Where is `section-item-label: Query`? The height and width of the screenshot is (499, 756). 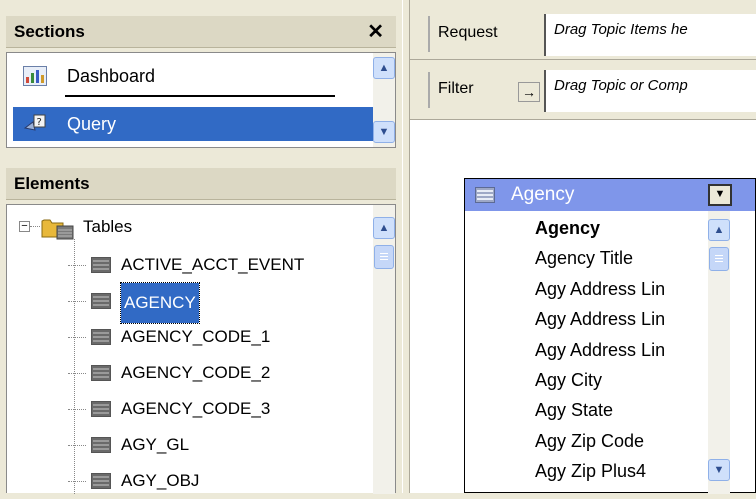
section-item-label: Query is located at coordinates (92, 124).